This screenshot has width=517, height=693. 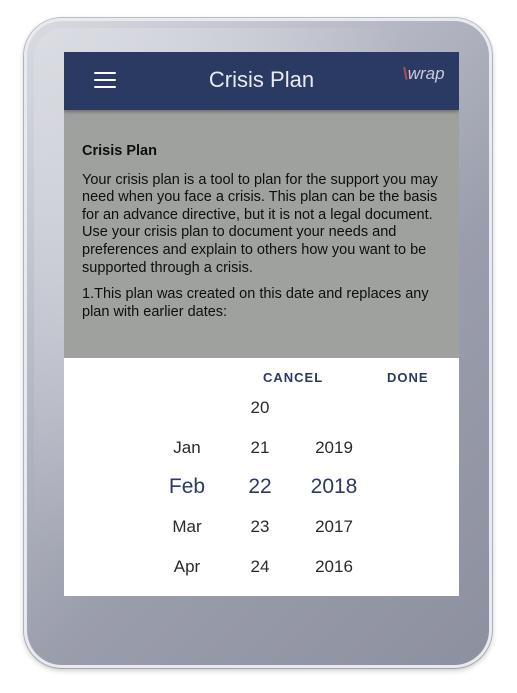 What do you see at coordinates (408, 377) in the screenshot?
I see `done-button: DONE` at bounding box center [408, 377].